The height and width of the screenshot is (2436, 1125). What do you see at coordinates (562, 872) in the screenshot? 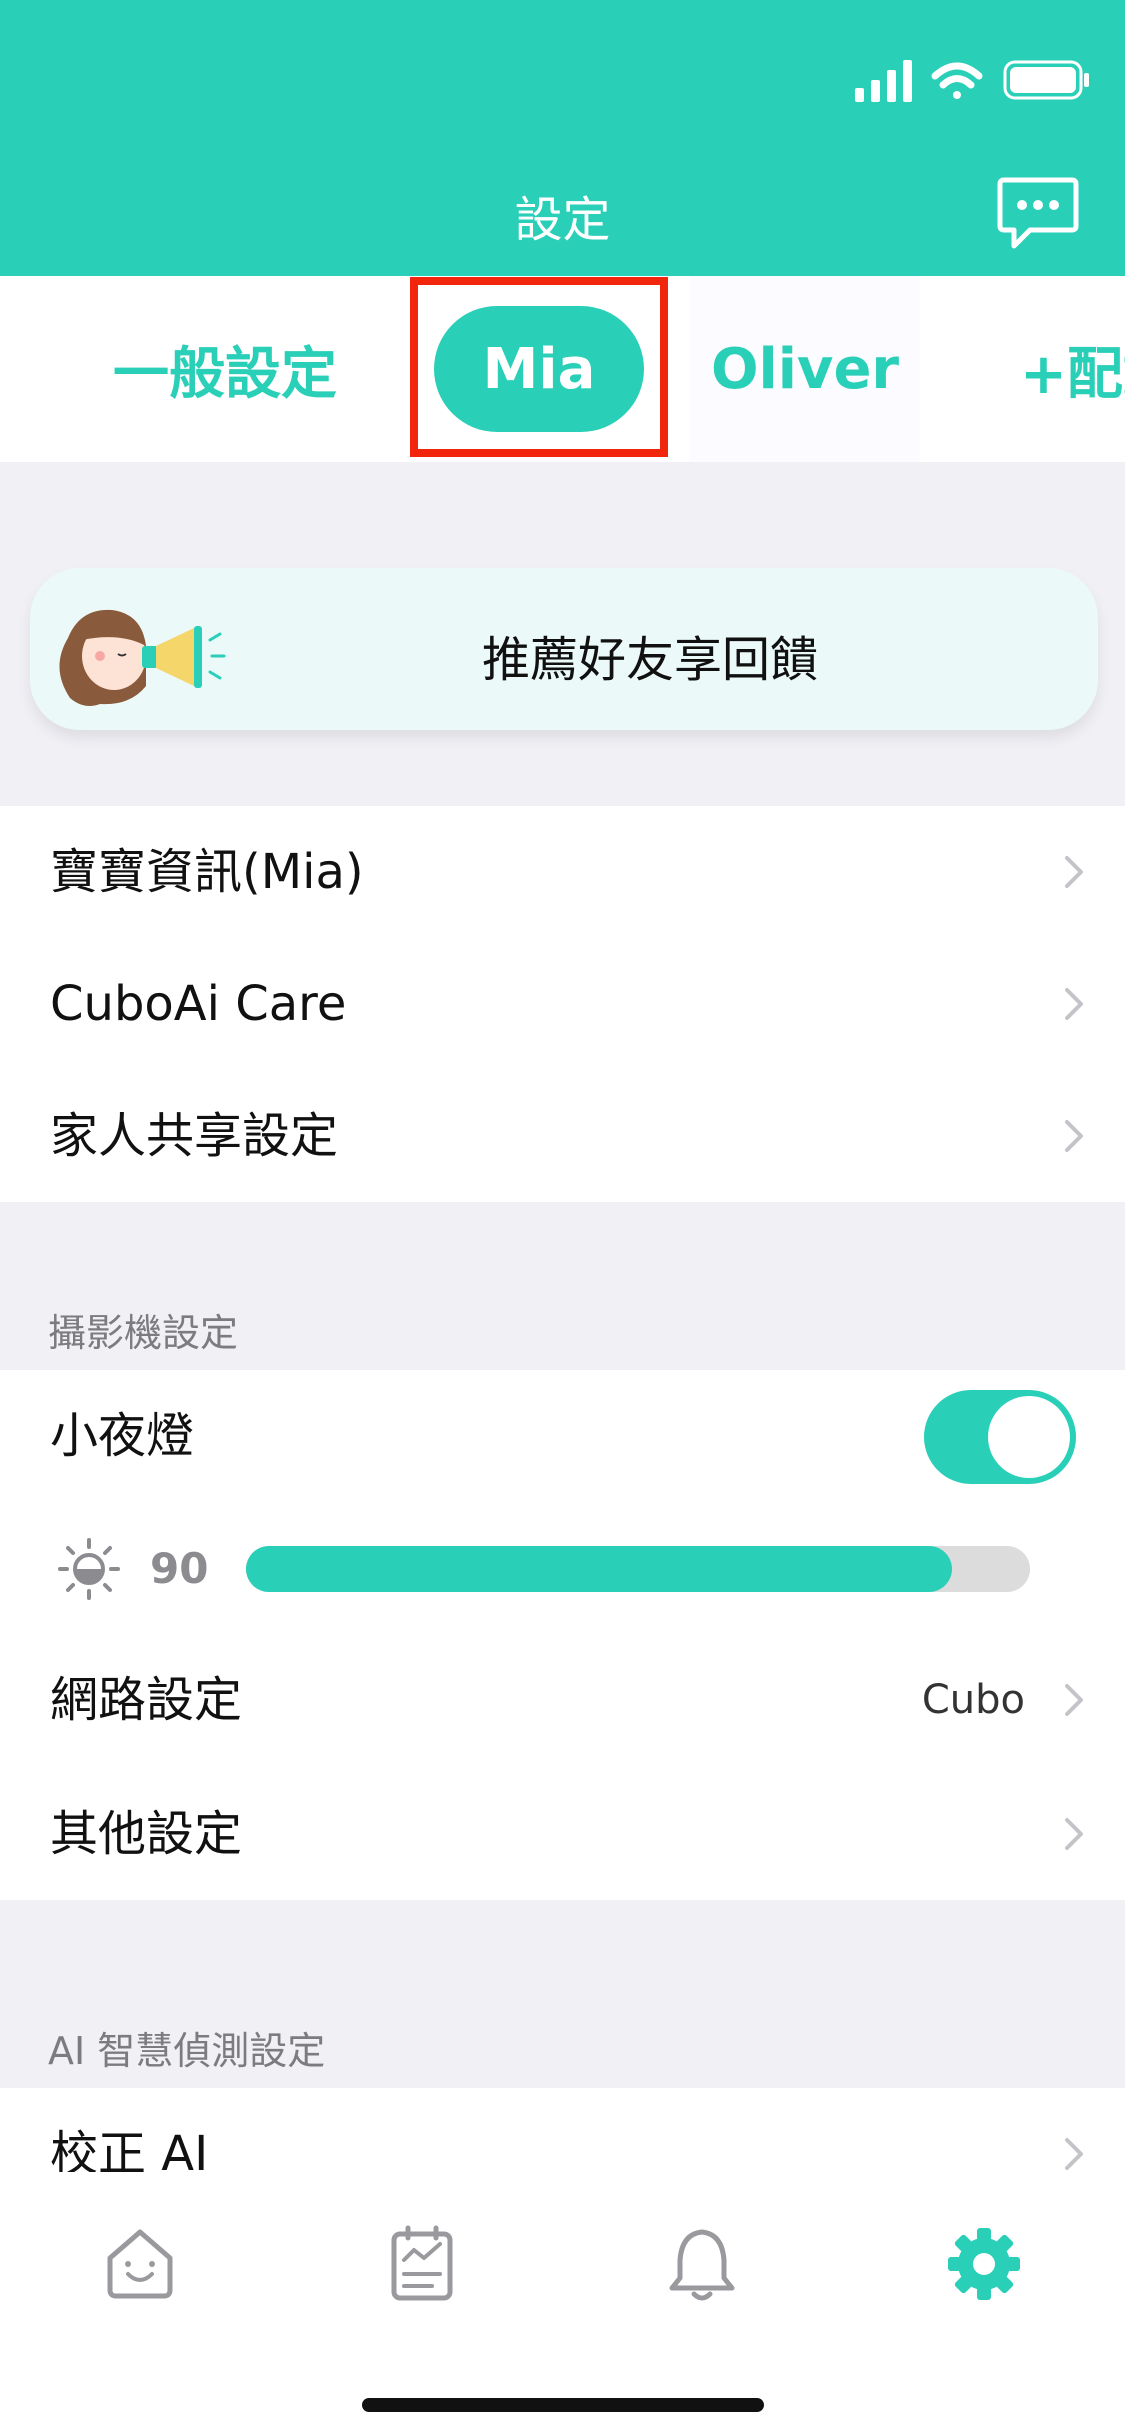
I see `list-item-baby-info: 寶寶資訊(Mia)` at bounding box center [562, 872].